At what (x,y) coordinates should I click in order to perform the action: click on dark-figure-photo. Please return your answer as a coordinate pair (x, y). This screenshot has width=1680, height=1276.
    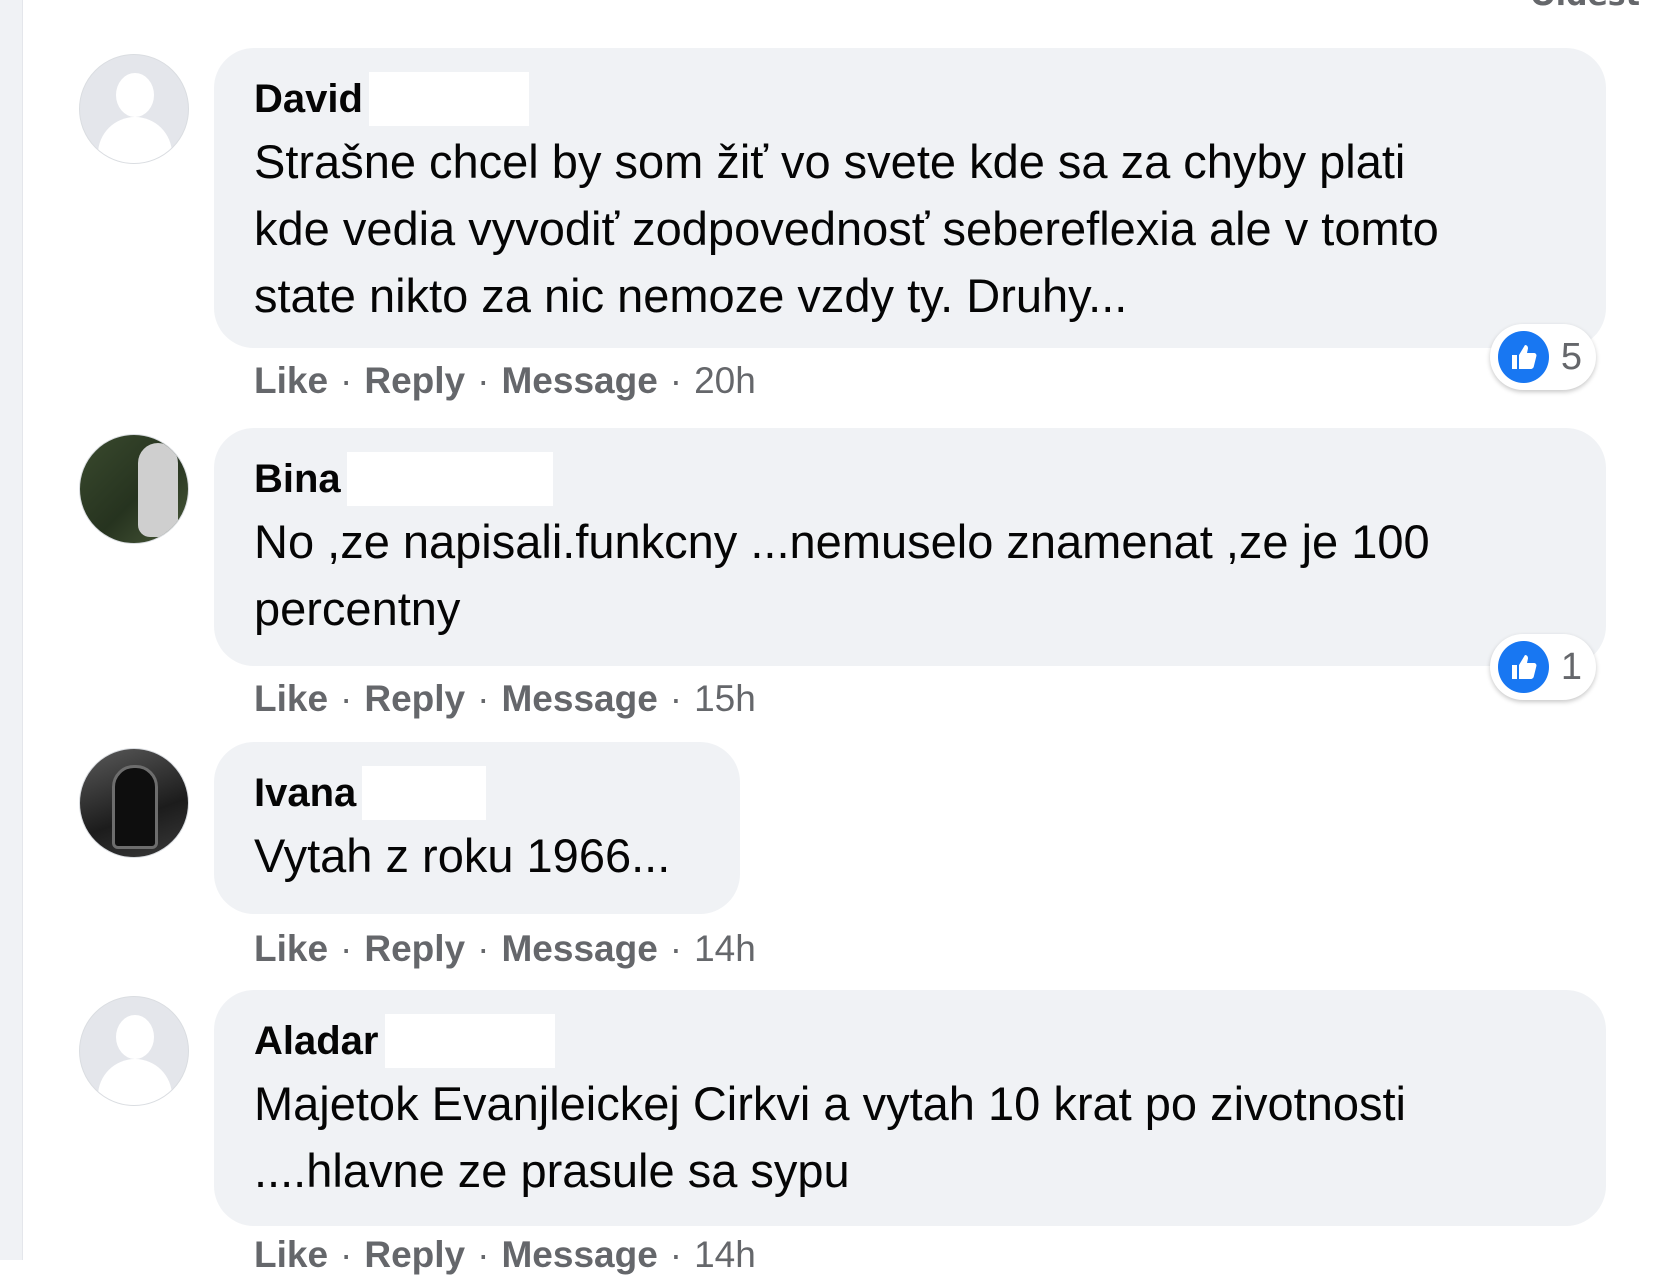
    Looking at the image, I should click on (135, 807).